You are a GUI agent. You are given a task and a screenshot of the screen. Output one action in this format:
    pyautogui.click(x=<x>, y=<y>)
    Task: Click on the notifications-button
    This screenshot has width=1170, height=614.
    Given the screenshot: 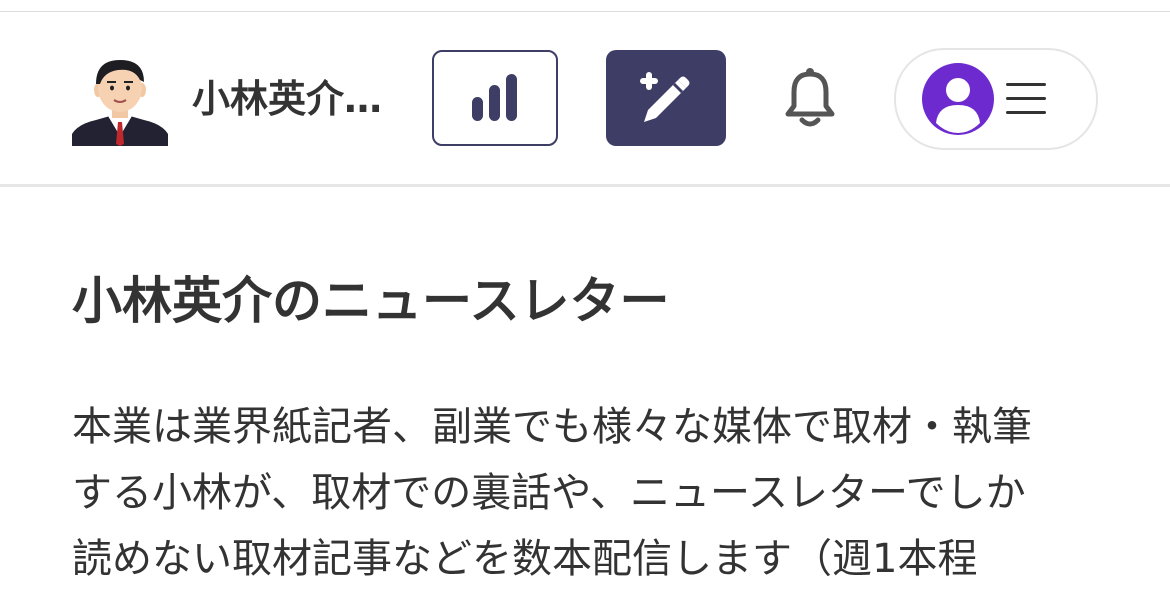 What is the action you would take?
    pyautogui.click(x=810, y=98)
    